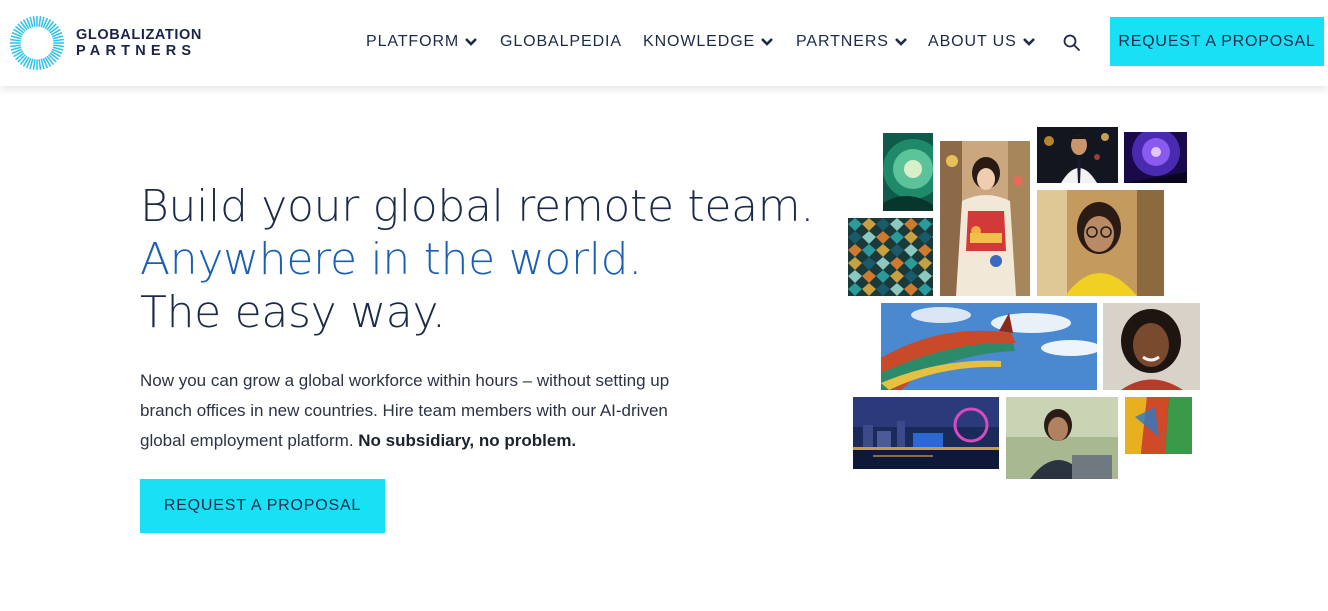 This screenshot has height=611, width=1328. What do you see at coordinates (391, 259) in the screenshot?
I see `hero-title-line2: Anywhere in the world.` at bounding box center [391, 259].